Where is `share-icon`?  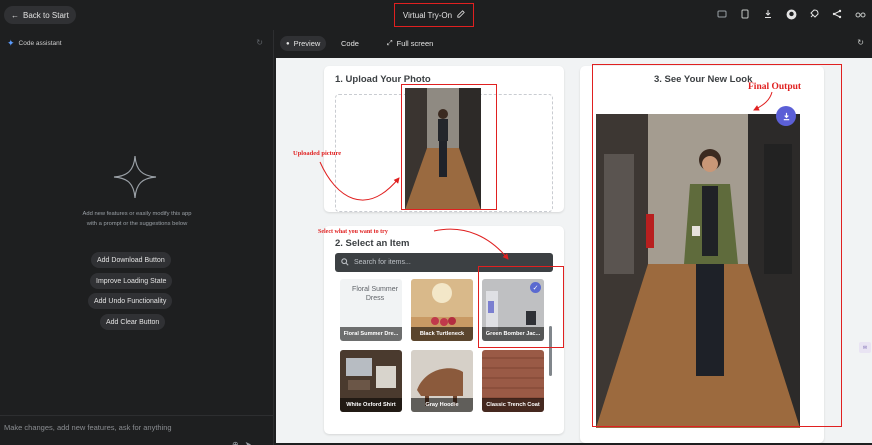
share-icon is located at coordinates (837, 14).